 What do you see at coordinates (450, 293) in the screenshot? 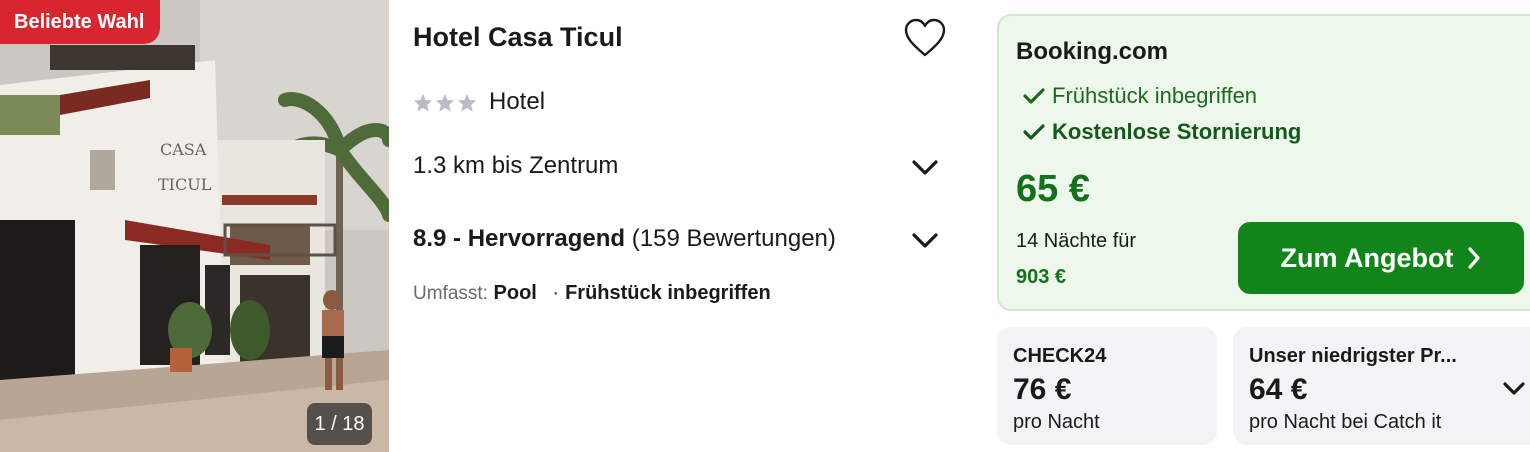
I see `amenities-label: Umfasst:` at bounding box center [450, 293].